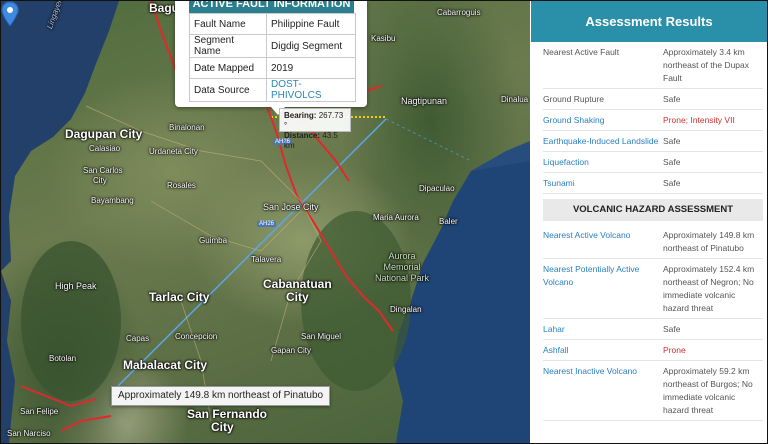  I want to click on ground-shaking-link: Ground Shaking, so click(603, 120).